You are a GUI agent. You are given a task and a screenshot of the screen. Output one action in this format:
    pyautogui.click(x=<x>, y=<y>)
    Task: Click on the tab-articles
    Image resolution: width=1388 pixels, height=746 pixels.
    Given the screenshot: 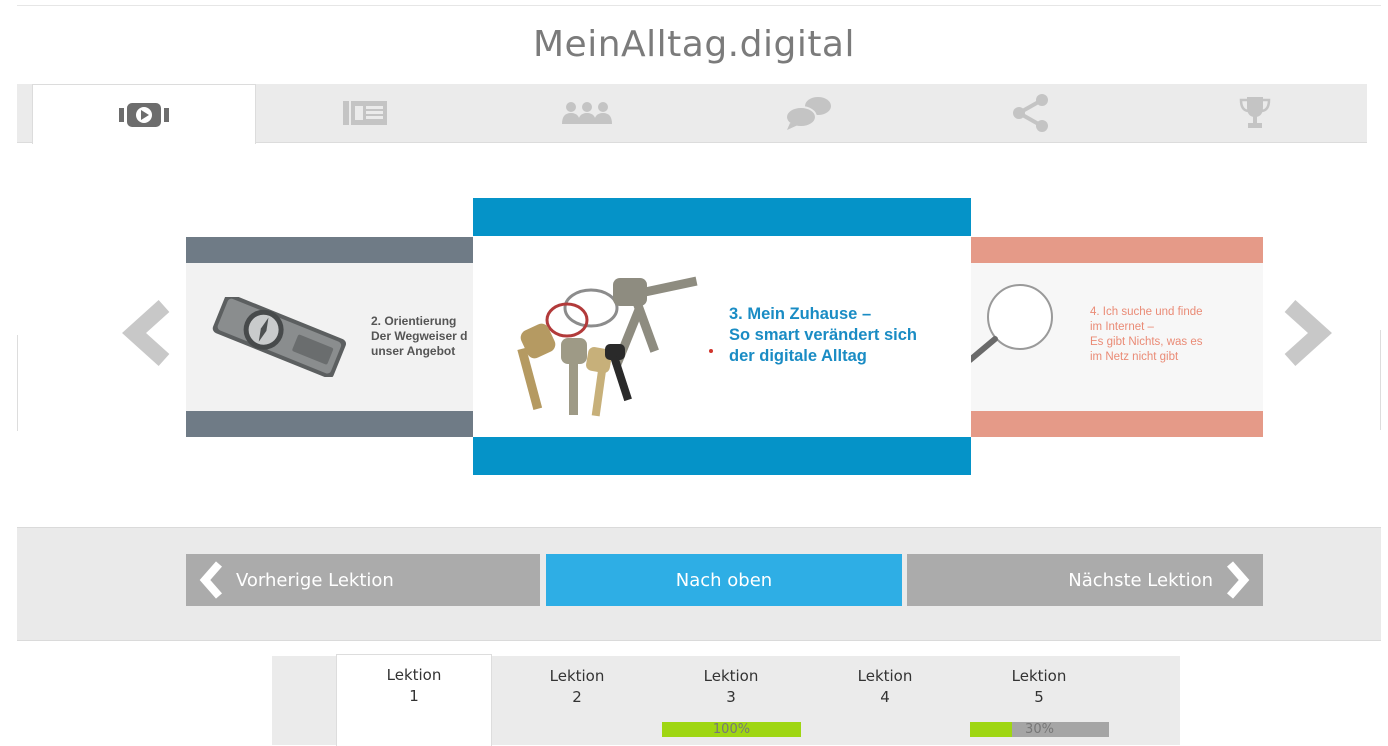 What is the action you would take?
    pyautogui.click(x=365, y=113)
    